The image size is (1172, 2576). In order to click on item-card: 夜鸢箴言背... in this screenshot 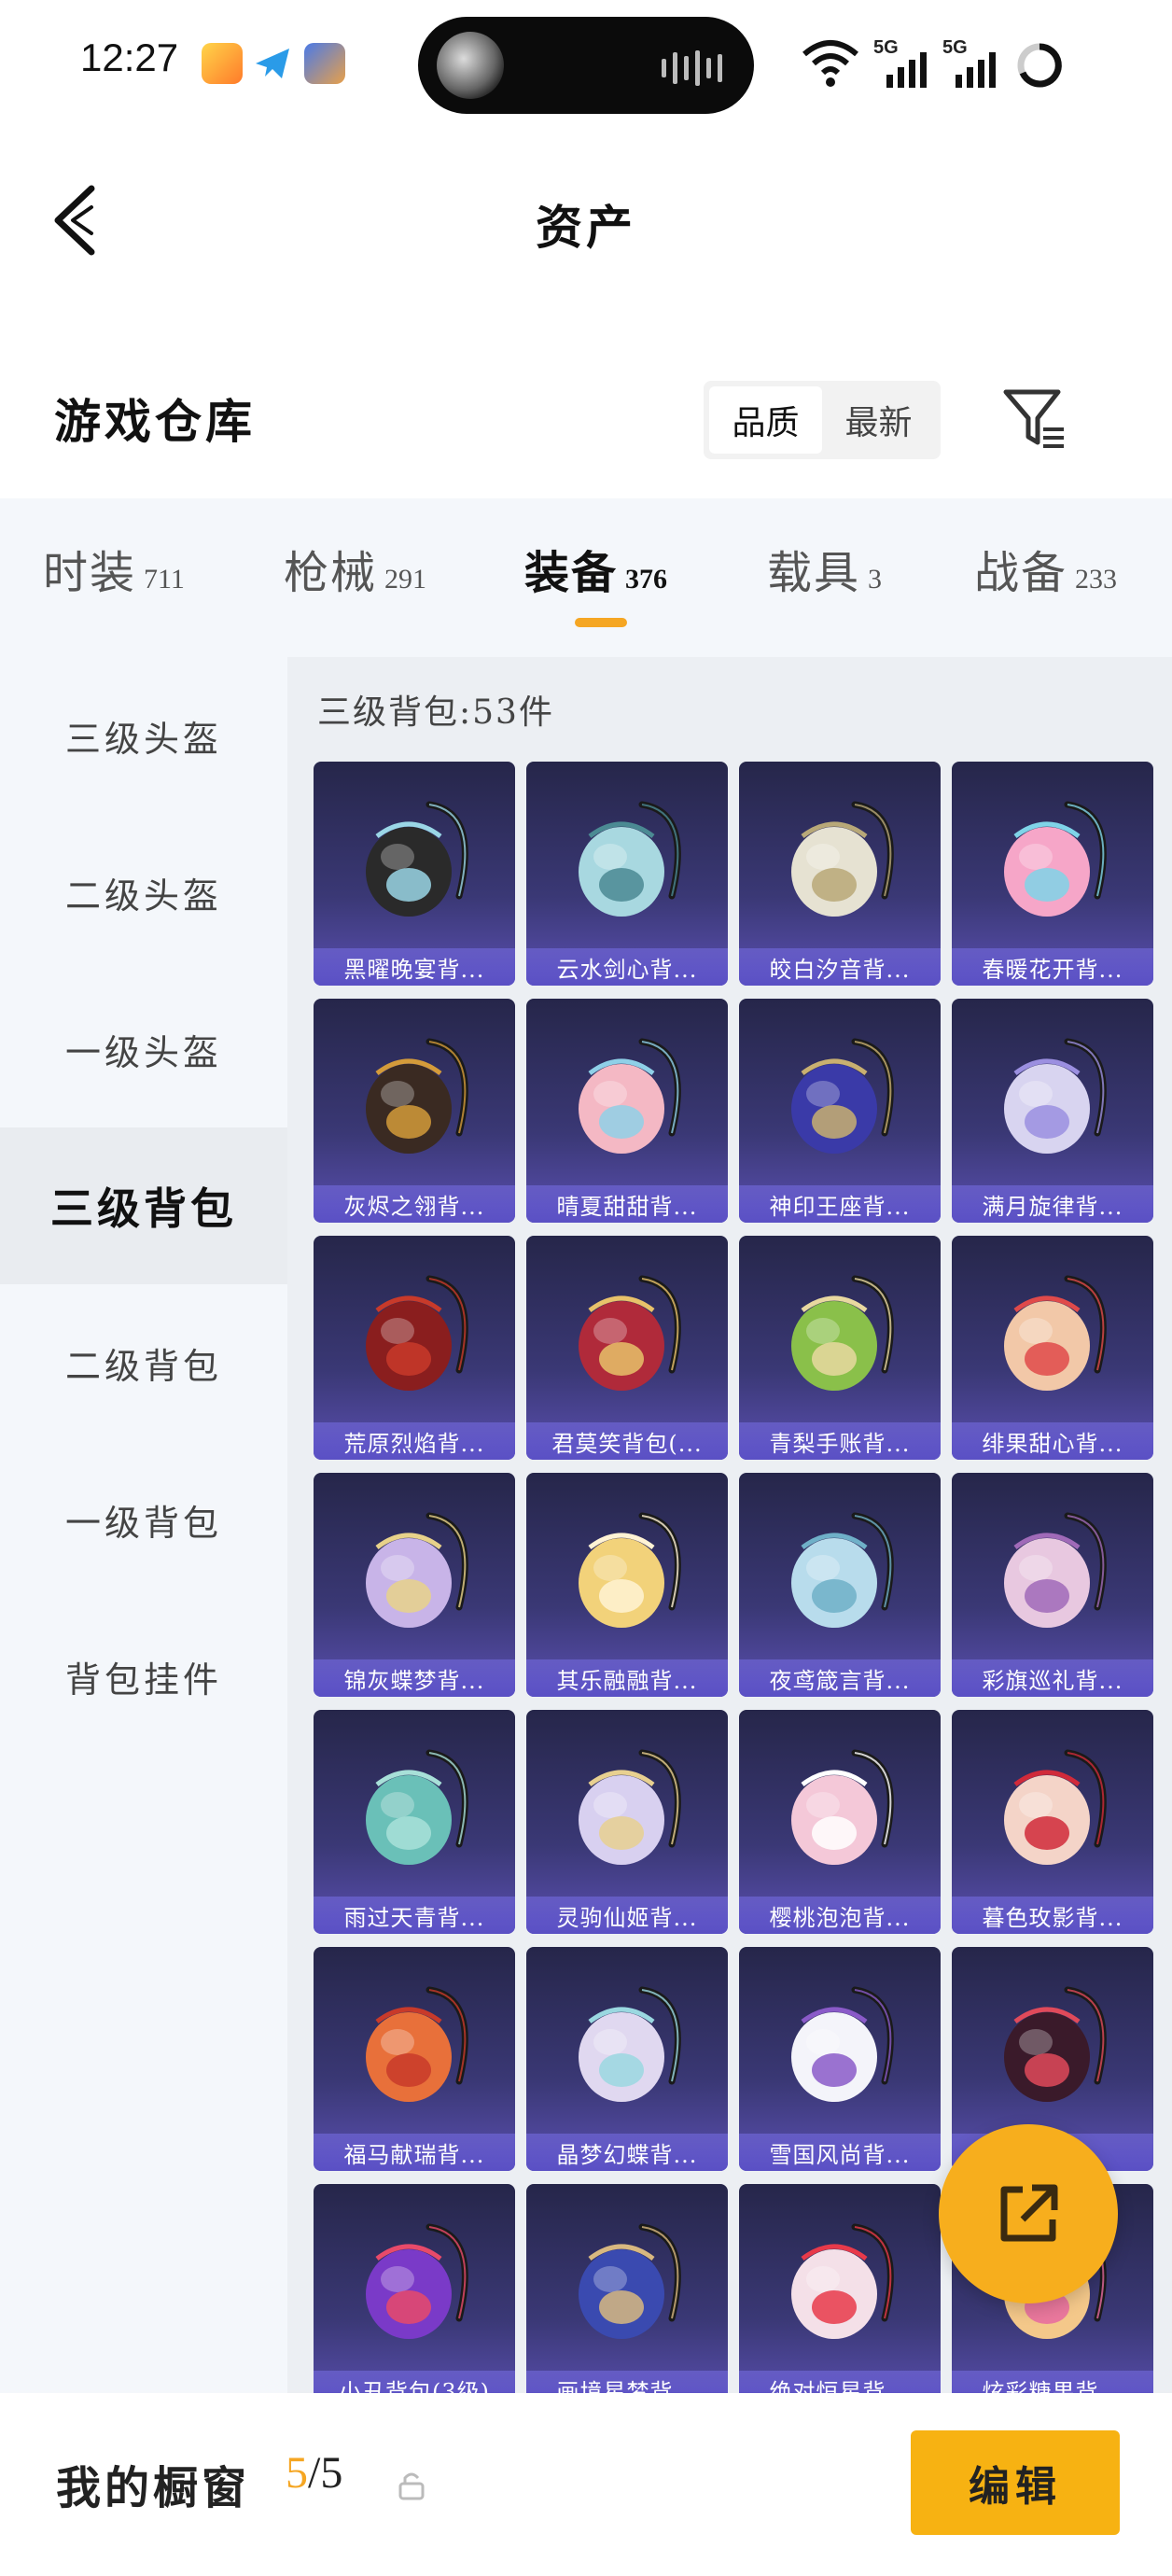, I will do `click(840, 1585)`.